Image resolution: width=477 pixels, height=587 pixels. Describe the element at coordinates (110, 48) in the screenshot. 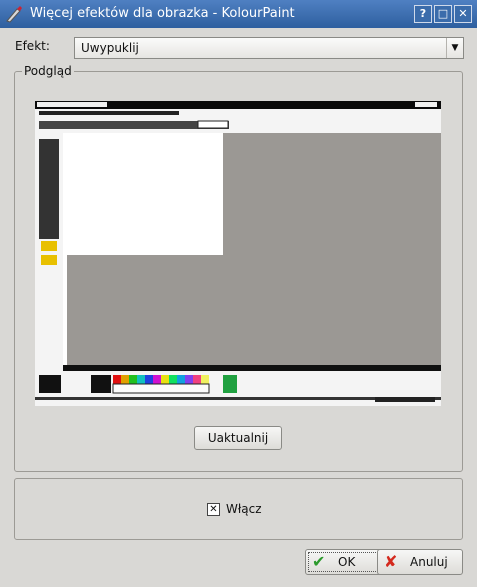

I see `effect-selected-value: Uwypuklij` at that location.